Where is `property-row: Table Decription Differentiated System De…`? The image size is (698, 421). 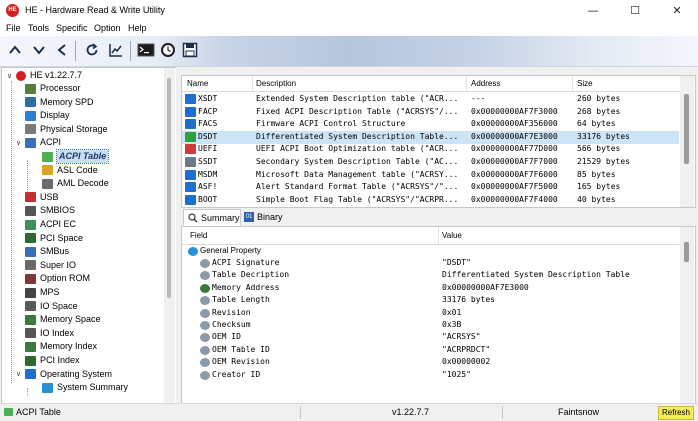 property-row: Table Decription Differentiated System De… is located at coordinates (430, 276).